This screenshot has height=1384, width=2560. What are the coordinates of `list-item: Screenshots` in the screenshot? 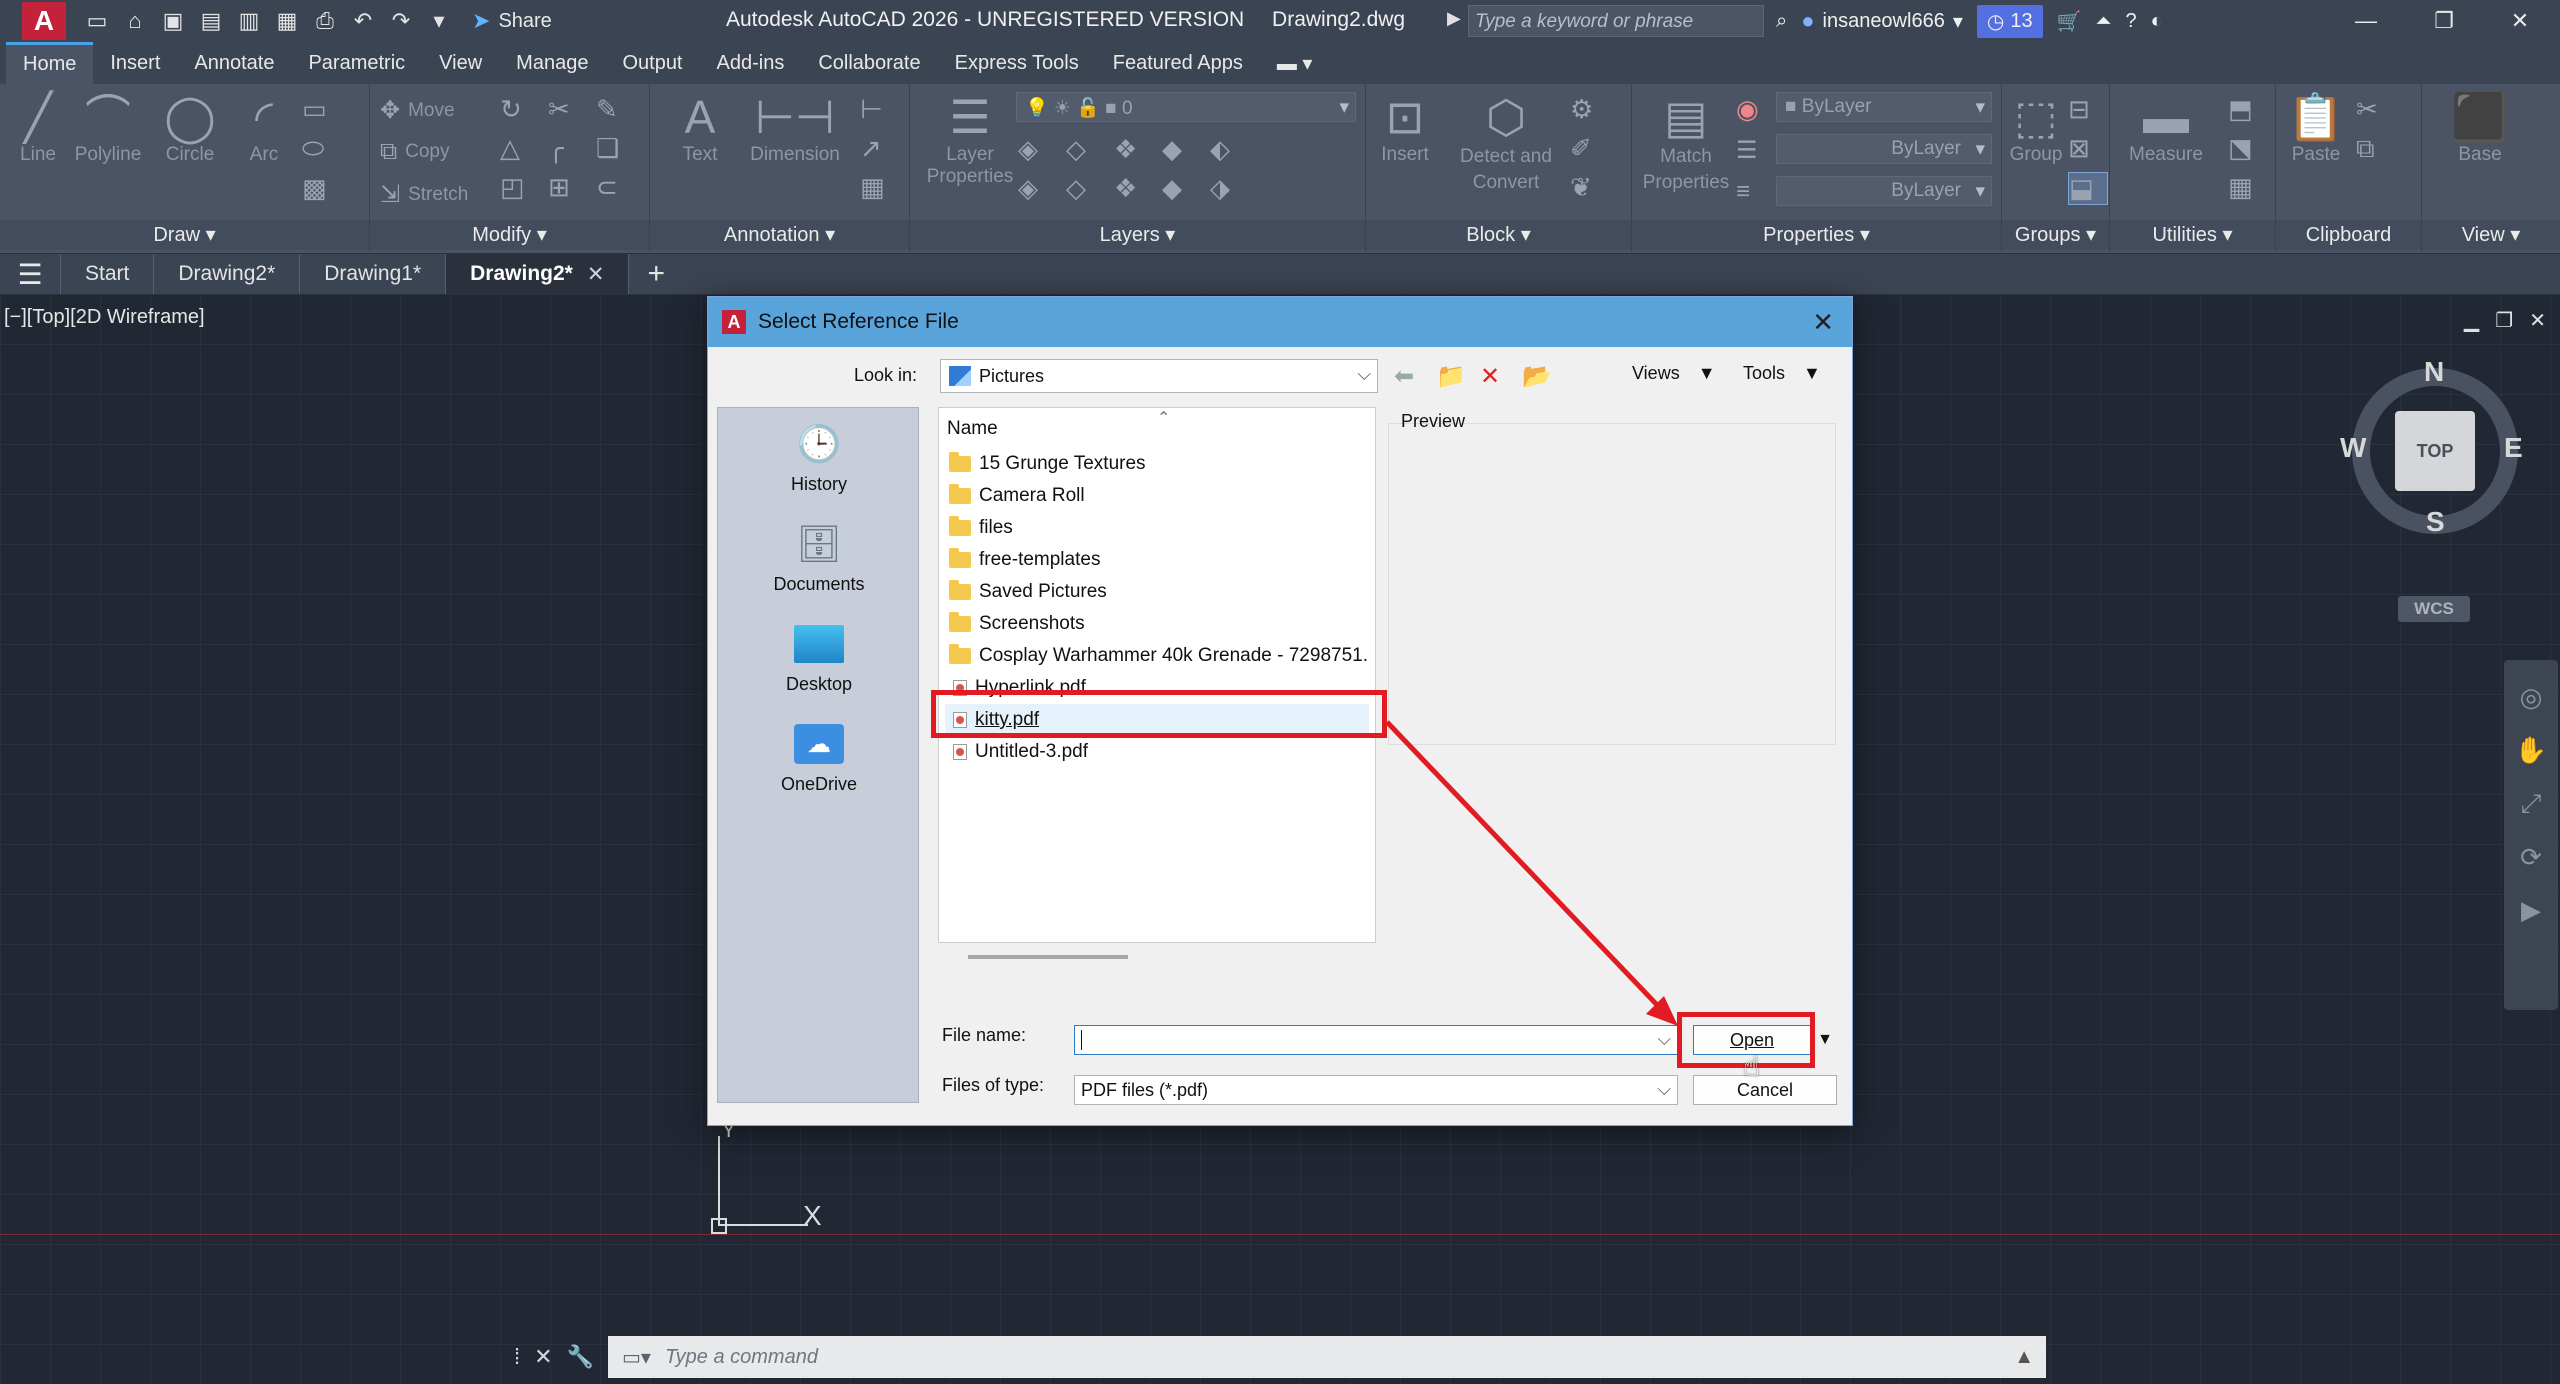 It's located at (1157, 624).